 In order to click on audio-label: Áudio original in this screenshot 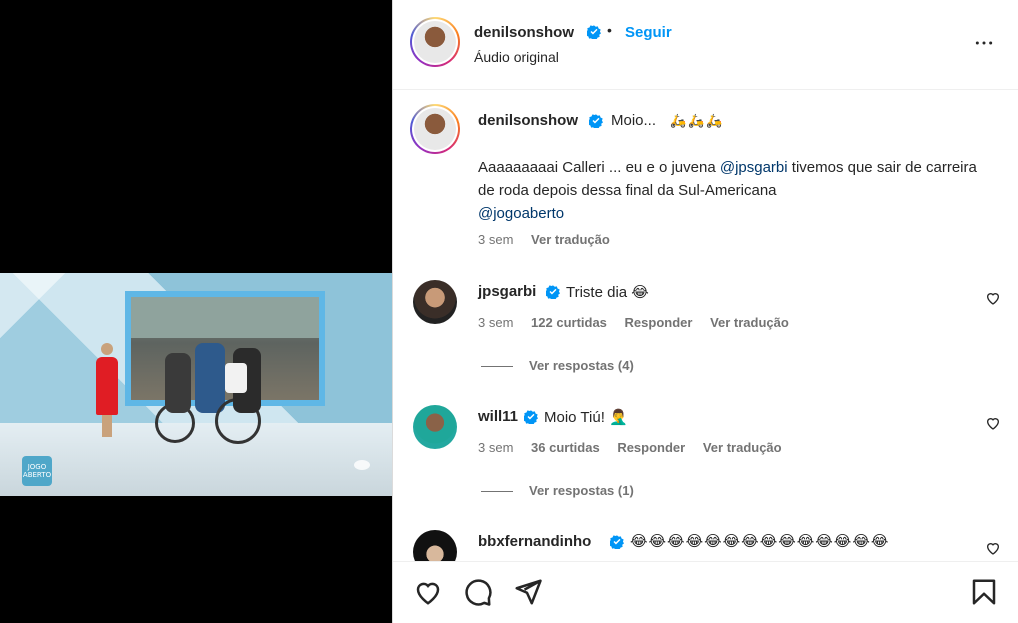, I will do `click(516, 57)`.